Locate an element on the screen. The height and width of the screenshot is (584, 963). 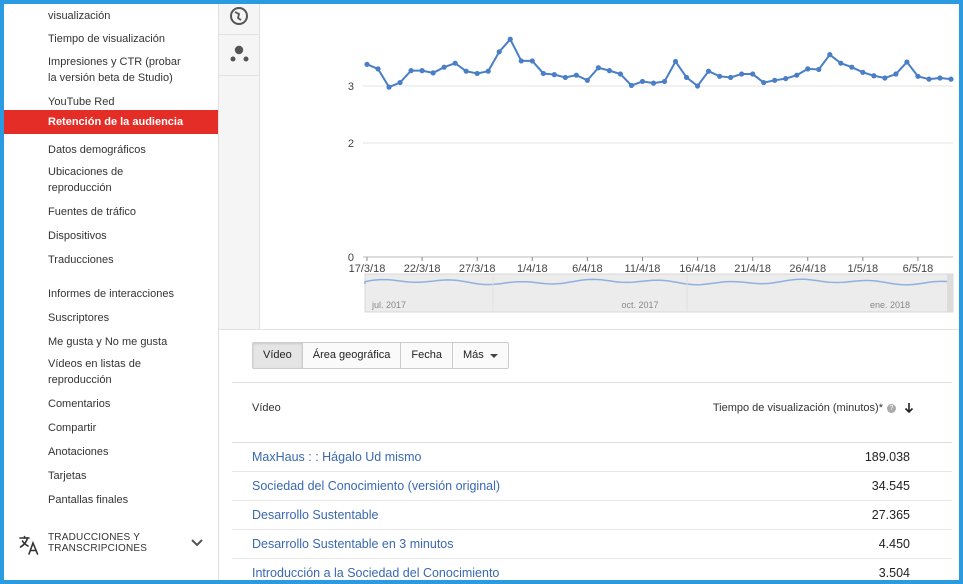
sidebar-item-likes: Me gusta y No me gusta is located at coordinates (123, 342).